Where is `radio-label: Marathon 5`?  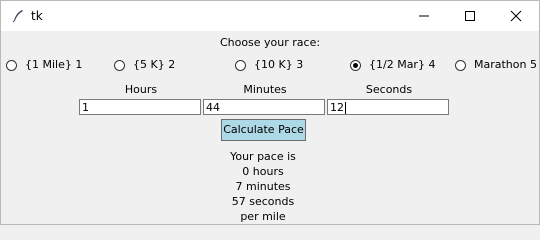 radio-label: Marathon 5 is located at coordinates (505, 64).